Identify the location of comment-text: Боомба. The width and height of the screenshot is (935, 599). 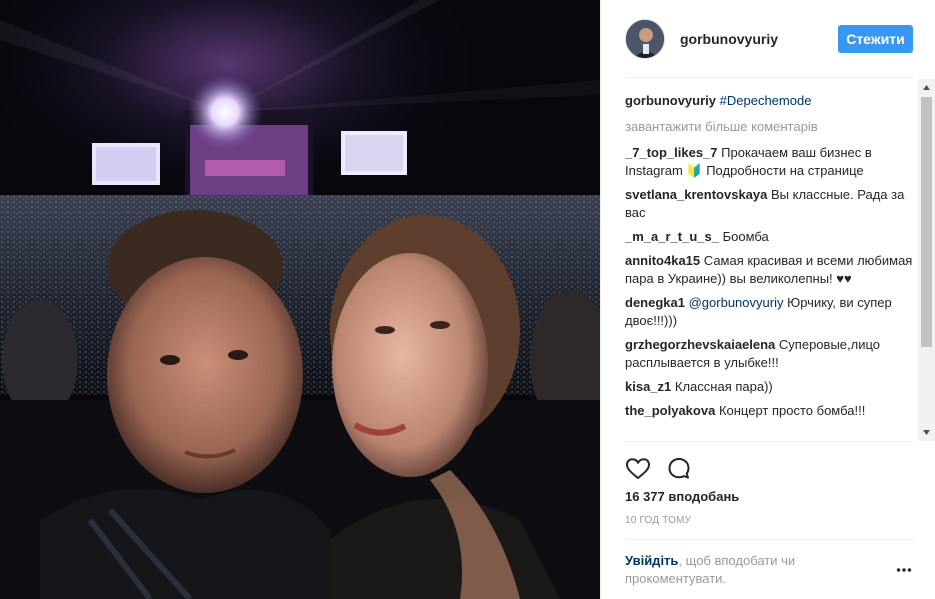
(745, 236).